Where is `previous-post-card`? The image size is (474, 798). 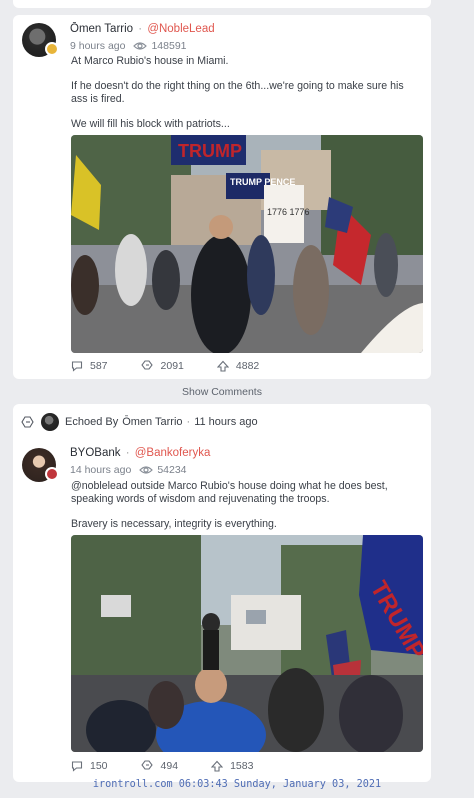 previous-post-card is located at coordinates (222, 4).